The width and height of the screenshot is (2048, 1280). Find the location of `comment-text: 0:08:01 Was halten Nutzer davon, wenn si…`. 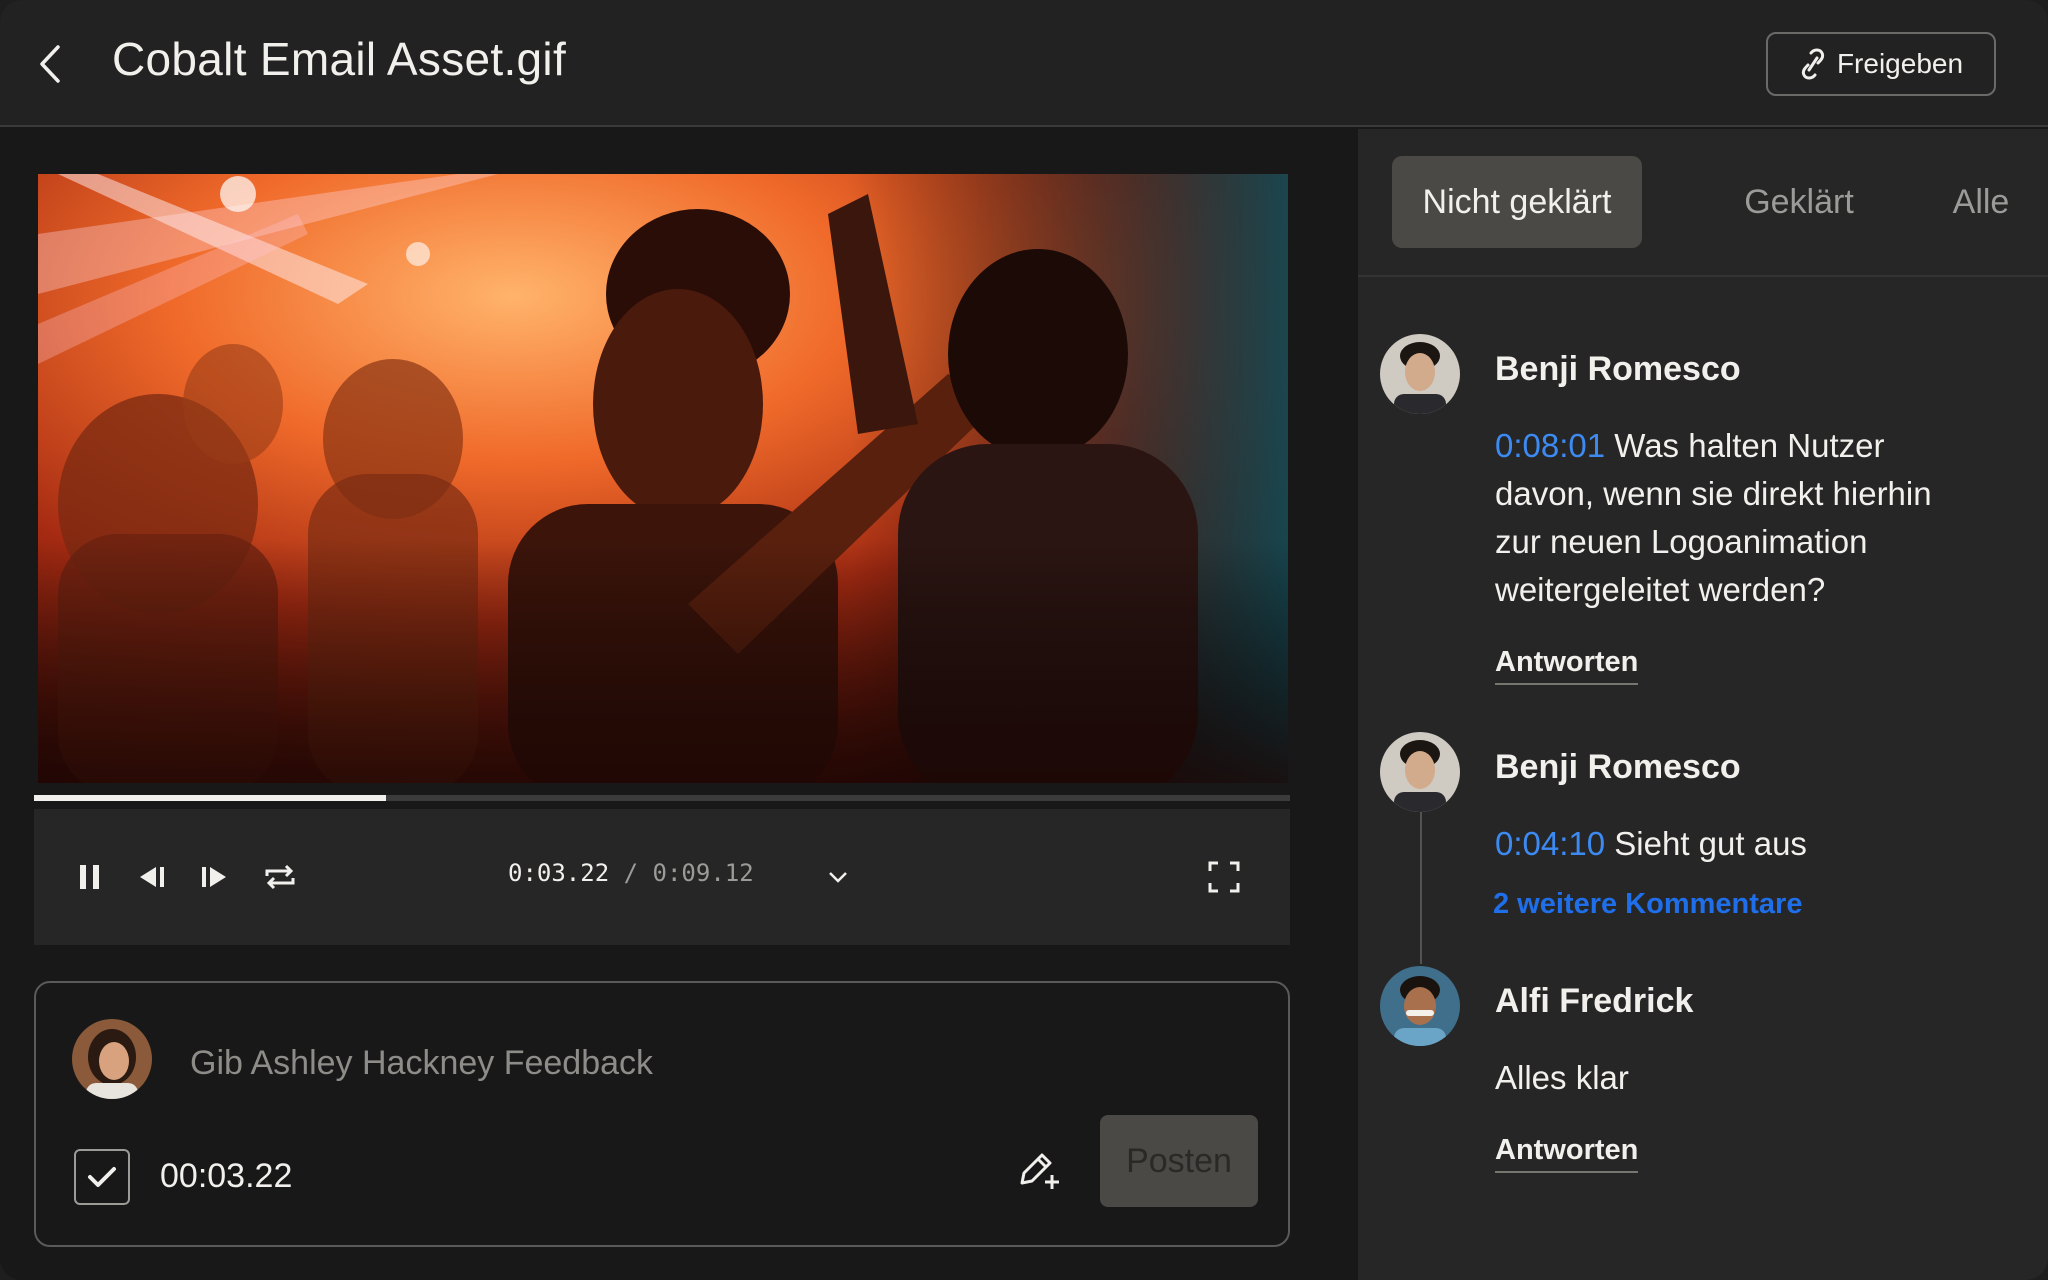

comment-text: 0:08:01 Was halten Nutzer davon, wenn si… is located at coordinates (1735, 518).